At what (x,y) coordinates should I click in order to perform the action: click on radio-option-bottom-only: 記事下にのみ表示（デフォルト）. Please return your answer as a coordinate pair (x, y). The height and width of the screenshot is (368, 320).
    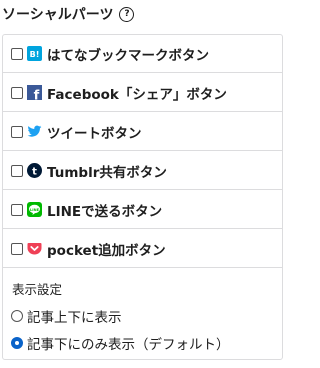
    Looking at the image, I should click on (120, 343).